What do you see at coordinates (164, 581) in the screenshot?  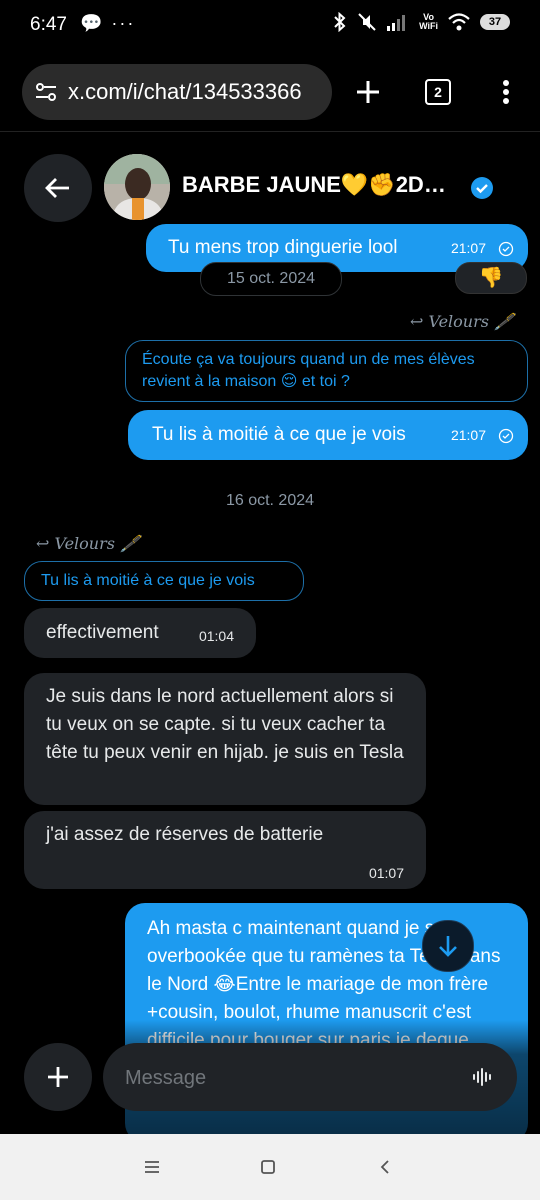 I see `quoted-message: Tu lis à moitié à ce que je vois` at bounding box center [164, 581].